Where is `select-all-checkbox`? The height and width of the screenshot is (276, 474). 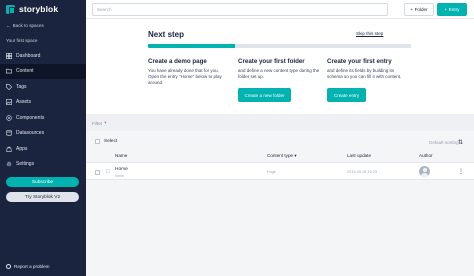 select-all-checkbox is located at coordinates (97, 141).